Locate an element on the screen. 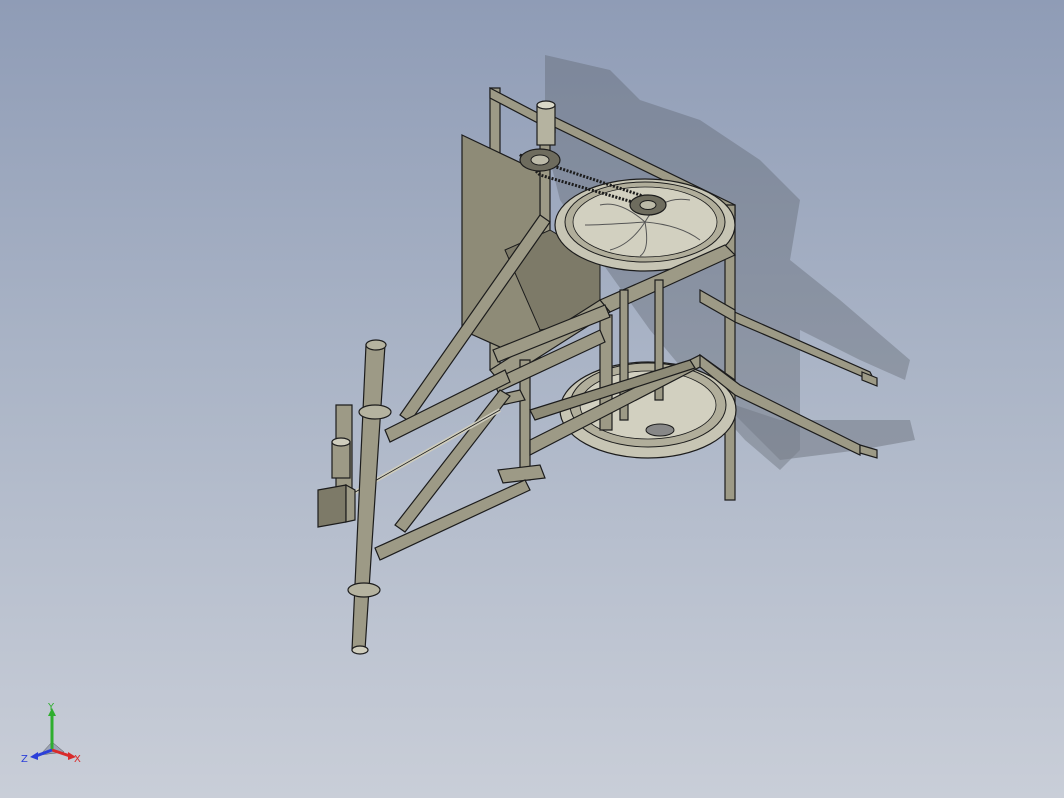  y-axis-label: Y is located at coordinates (51, 707).